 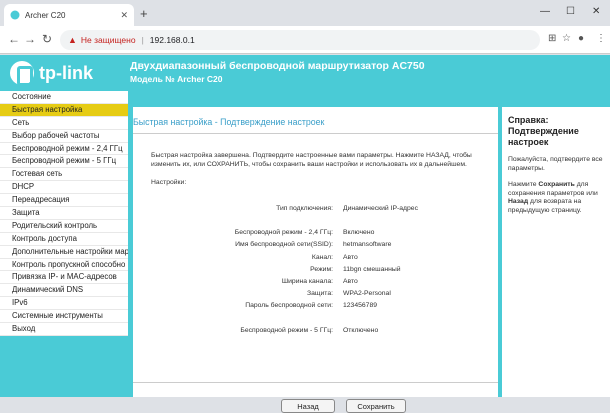 What do you see at coordinates (367, 293) in the screenshot?
I see `settings-row-value: WPA2-Personal` at bounding box center [367, 293].